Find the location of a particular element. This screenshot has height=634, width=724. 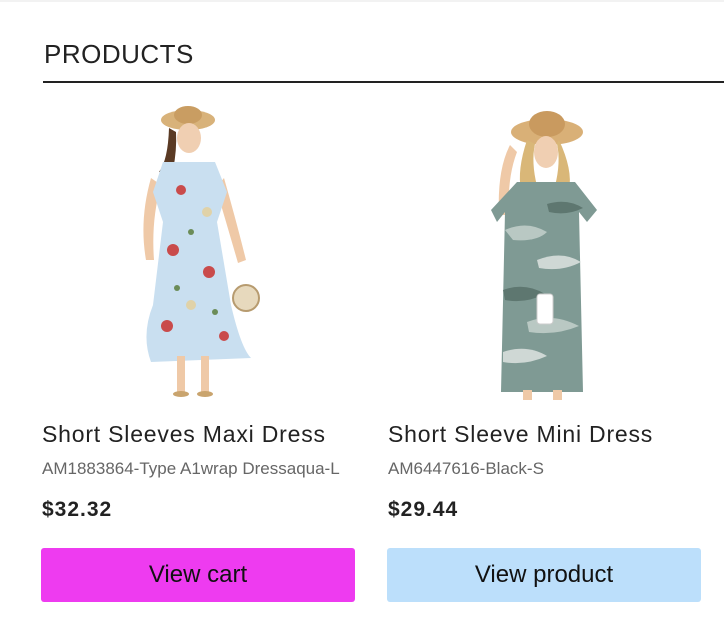

floral-maxi-dress-image is located at coordinates (201, 251).